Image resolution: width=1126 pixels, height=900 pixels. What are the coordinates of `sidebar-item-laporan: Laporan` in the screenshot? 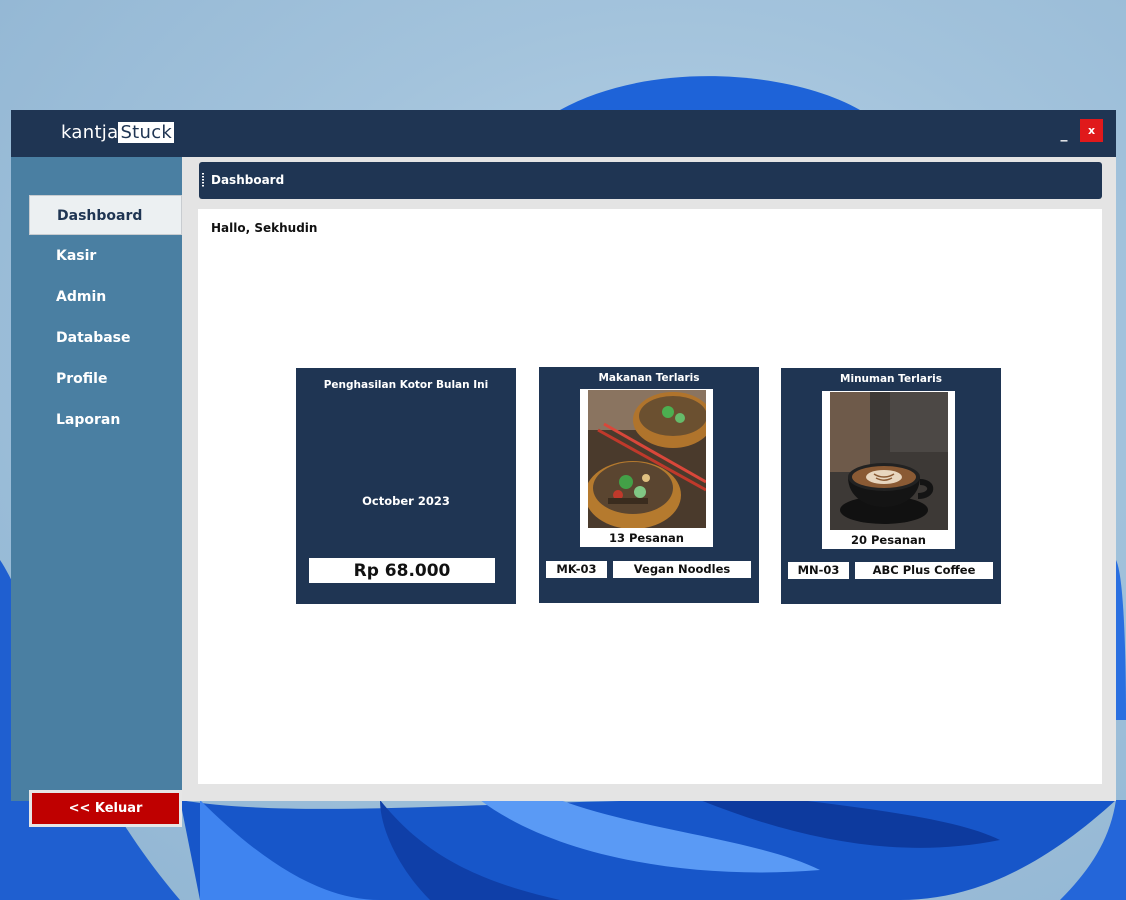 It's located at (105, 420).